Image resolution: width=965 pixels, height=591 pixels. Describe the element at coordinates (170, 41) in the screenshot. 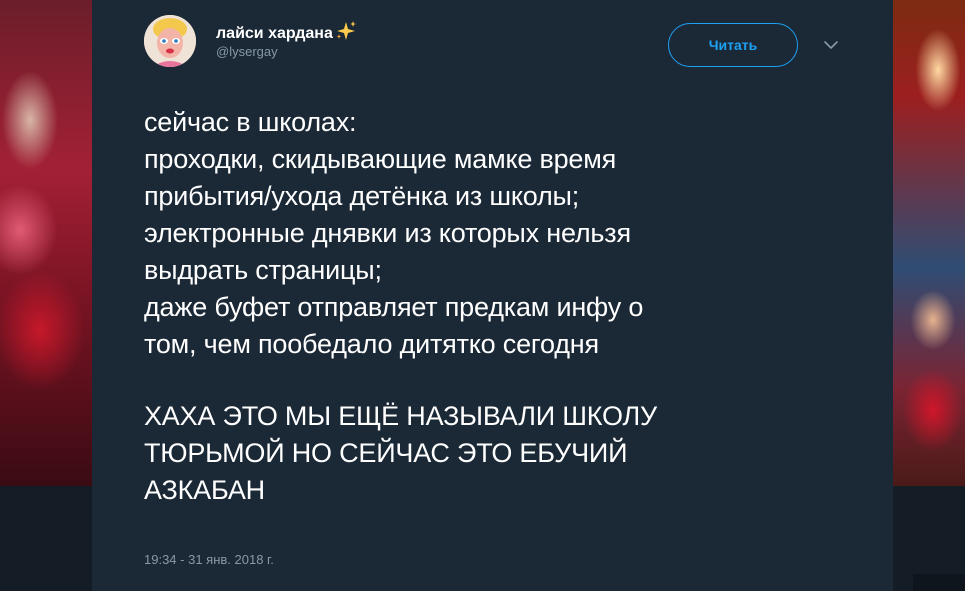

I see `avatar` at that location.